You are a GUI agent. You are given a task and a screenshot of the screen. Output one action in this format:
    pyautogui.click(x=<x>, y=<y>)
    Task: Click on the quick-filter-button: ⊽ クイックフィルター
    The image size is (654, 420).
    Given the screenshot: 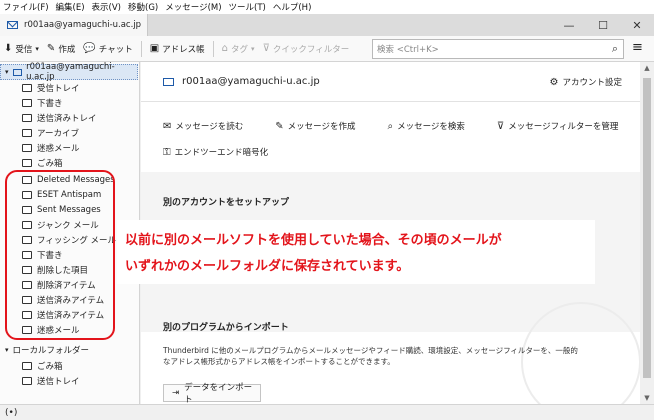 What is the action you would take?
    pyautogui.click(x=306, y=49)
    